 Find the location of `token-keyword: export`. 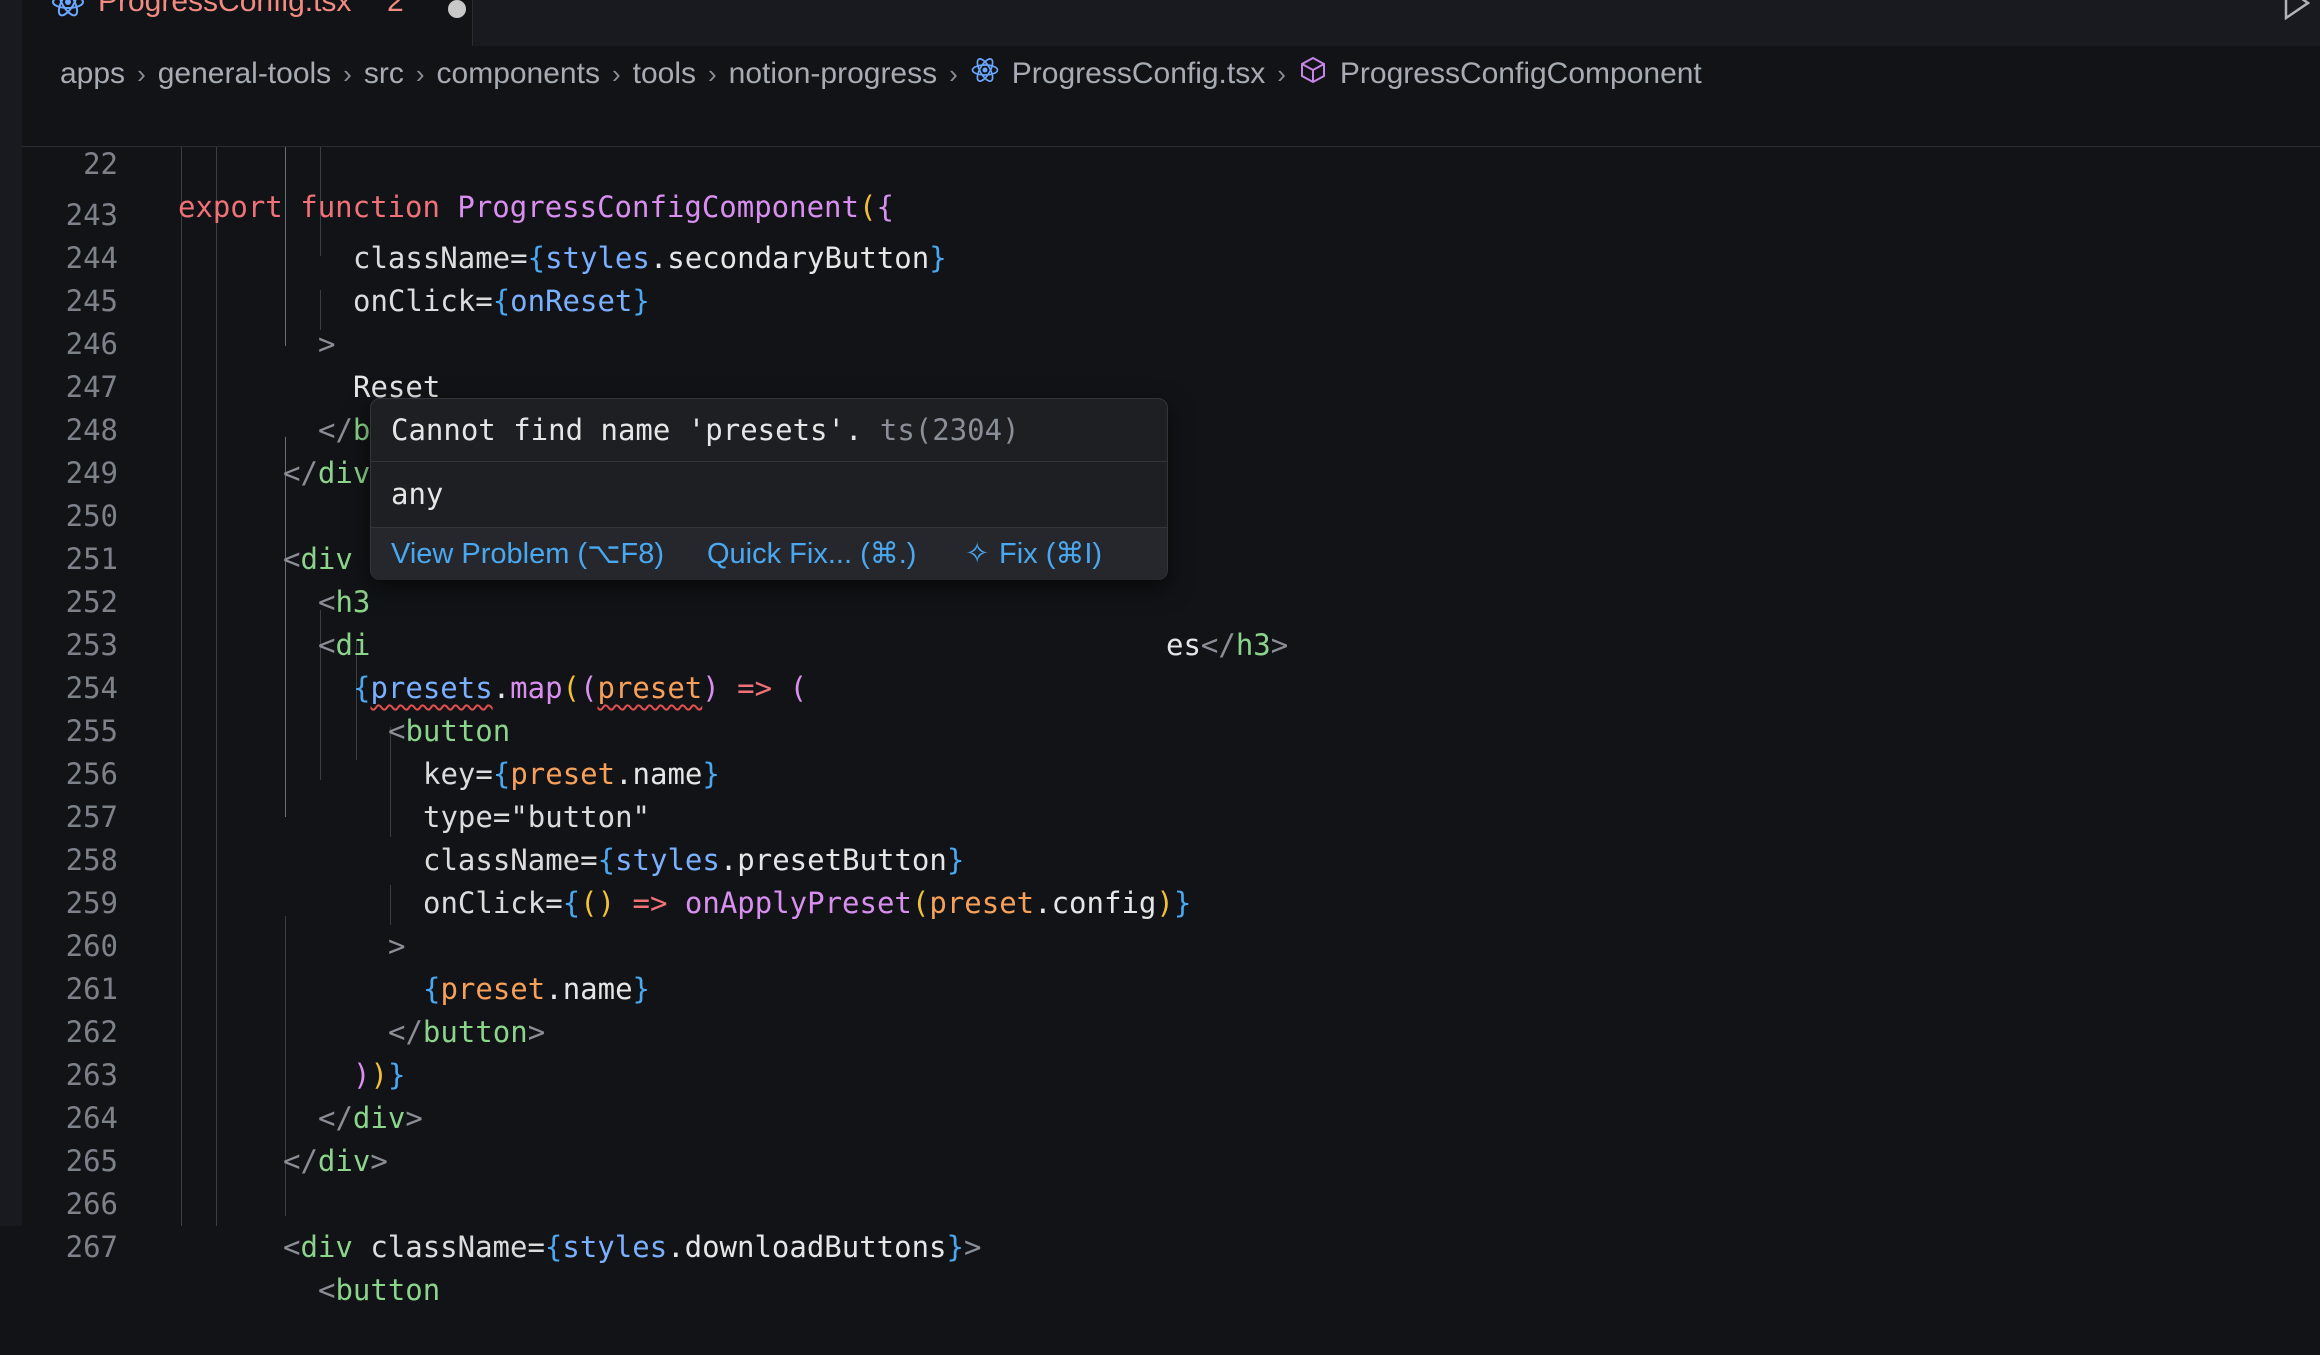

token-keyword: export is located at coordinates (230, 207).